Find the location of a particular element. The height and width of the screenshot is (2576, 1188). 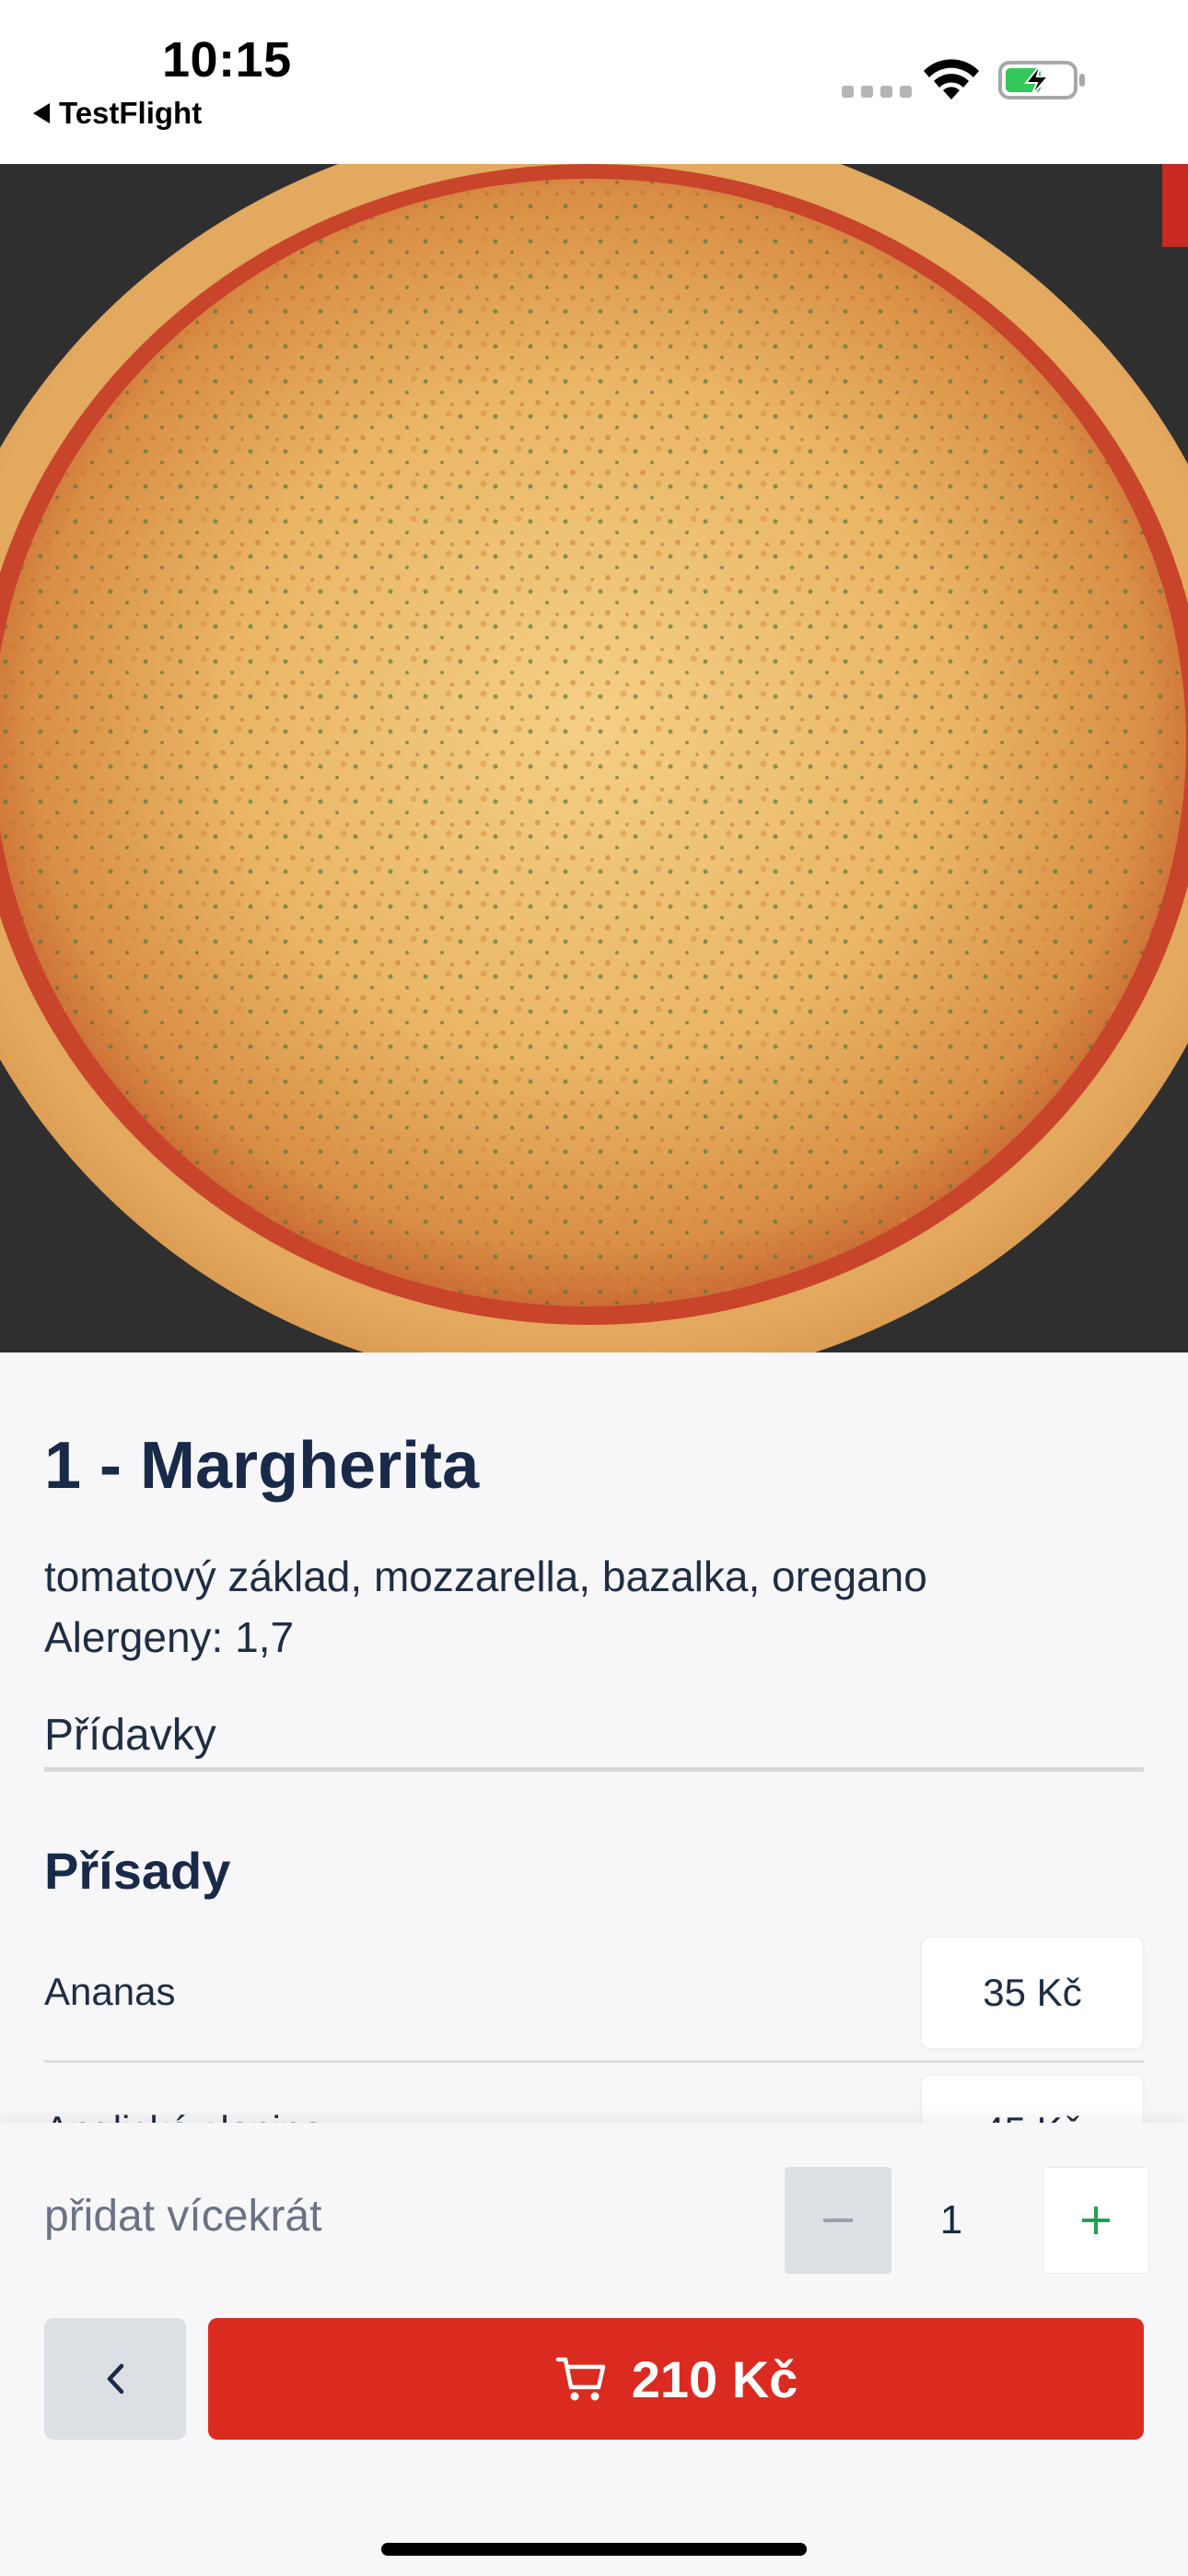

wifi-icon is located at coordinates (951, 79).